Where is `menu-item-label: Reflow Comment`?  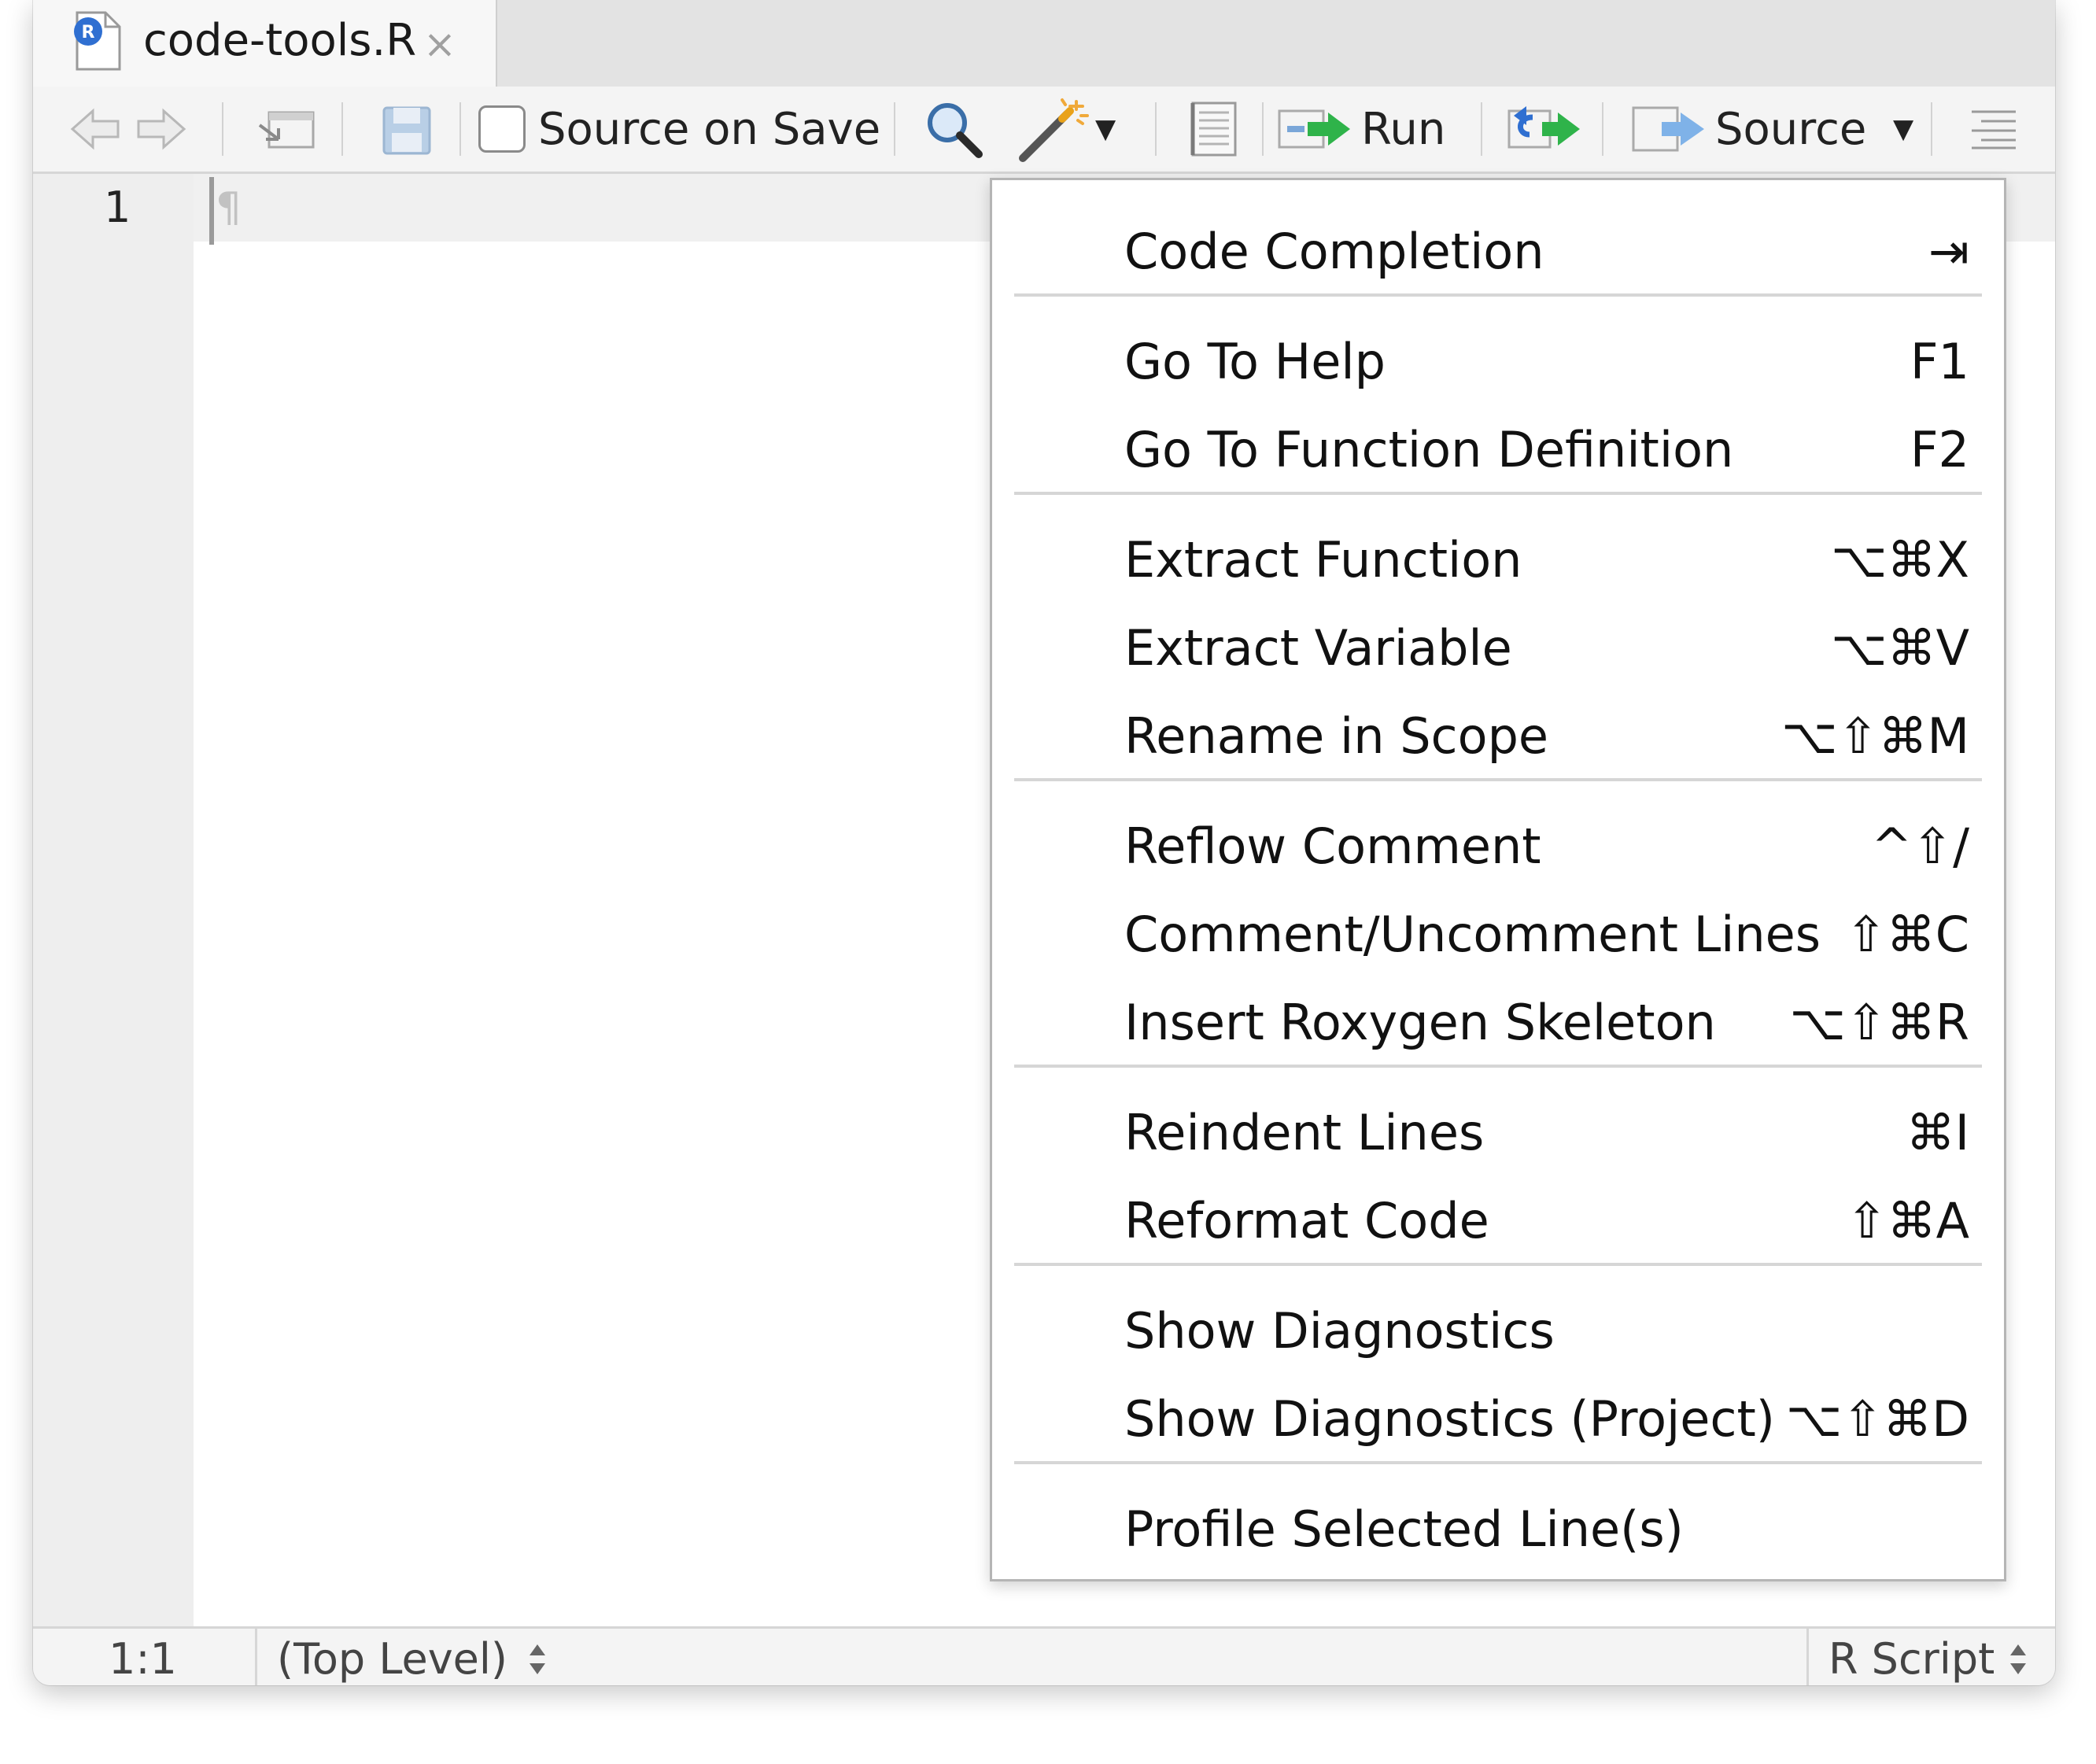 menu-item-label: Reflow Comment is located at coordinates (1332, 846).